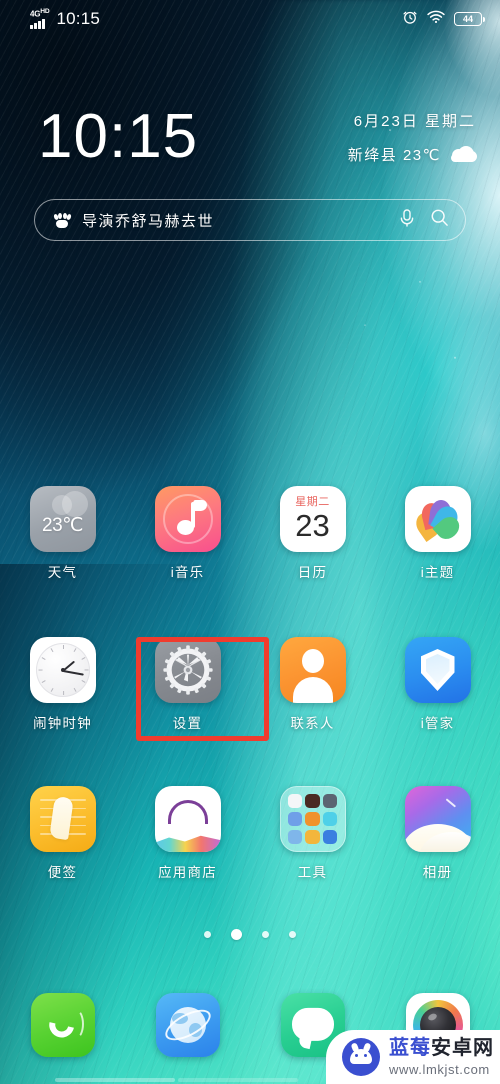 This screenshot has width=500, height=1084. I want to click on cloud-icon, so click(463, 153).